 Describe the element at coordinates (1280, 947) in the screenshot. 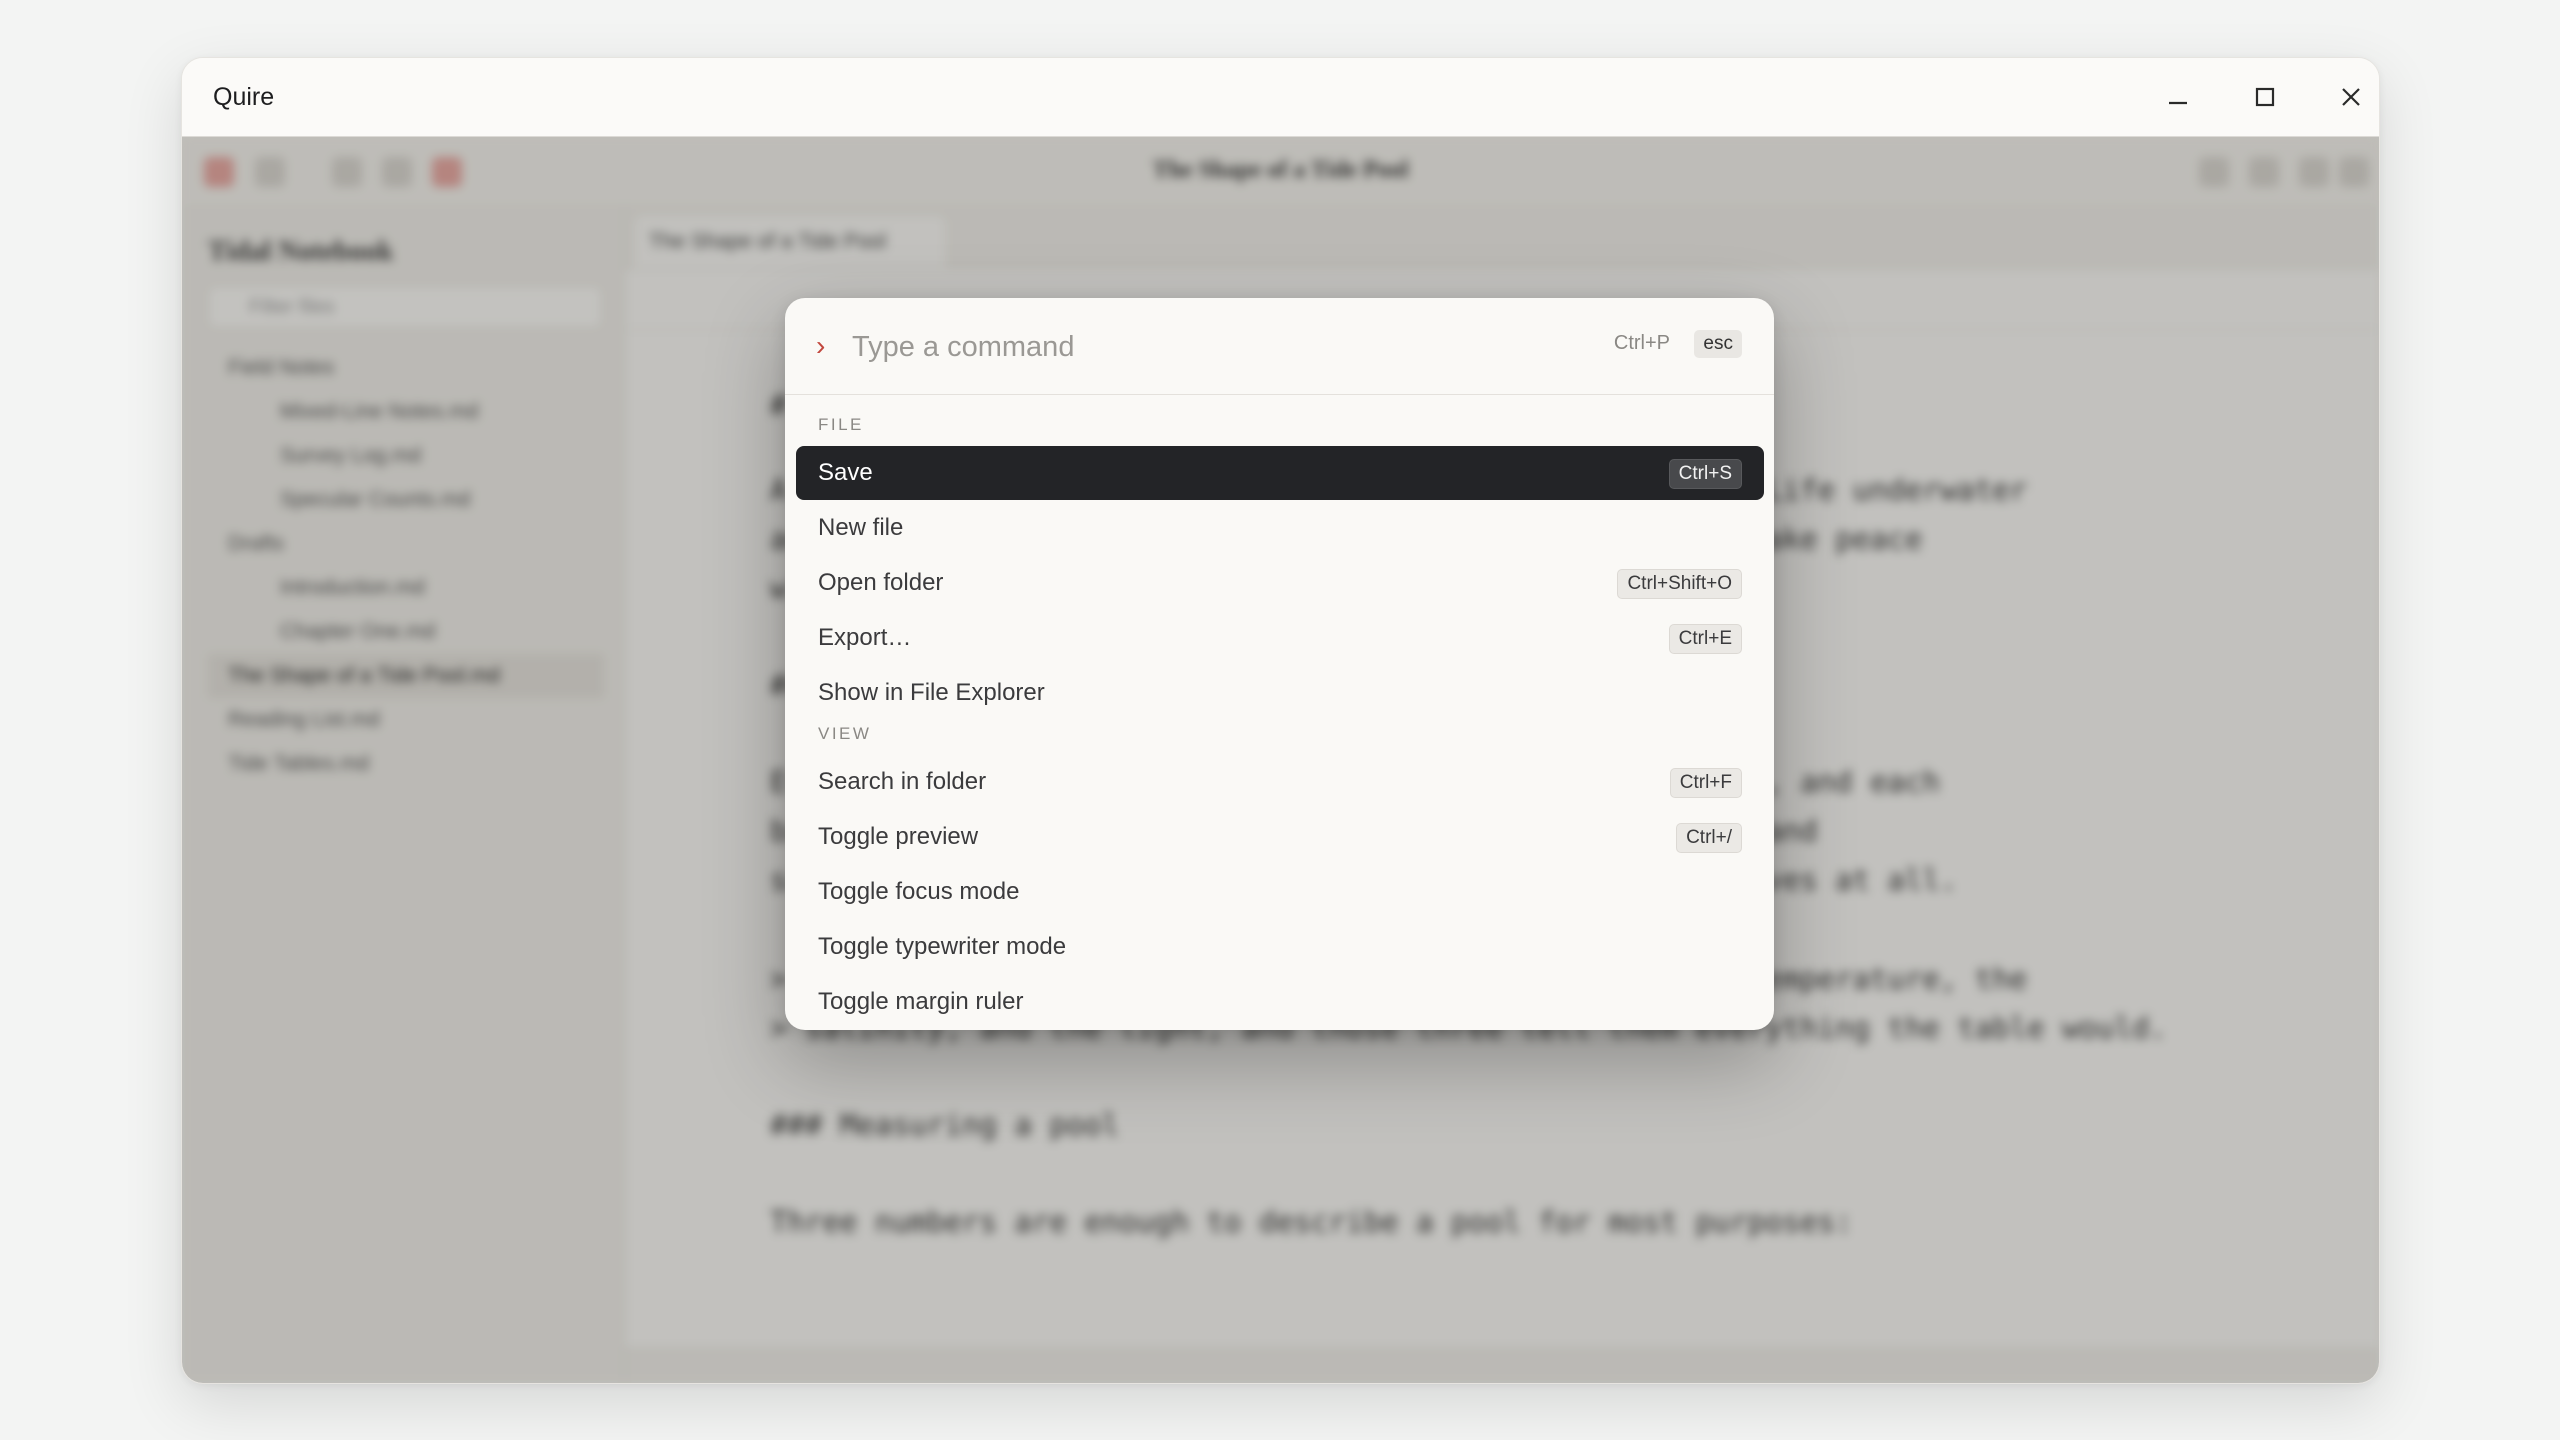

I see `command-item: Toggle typewriter mode` at that location.